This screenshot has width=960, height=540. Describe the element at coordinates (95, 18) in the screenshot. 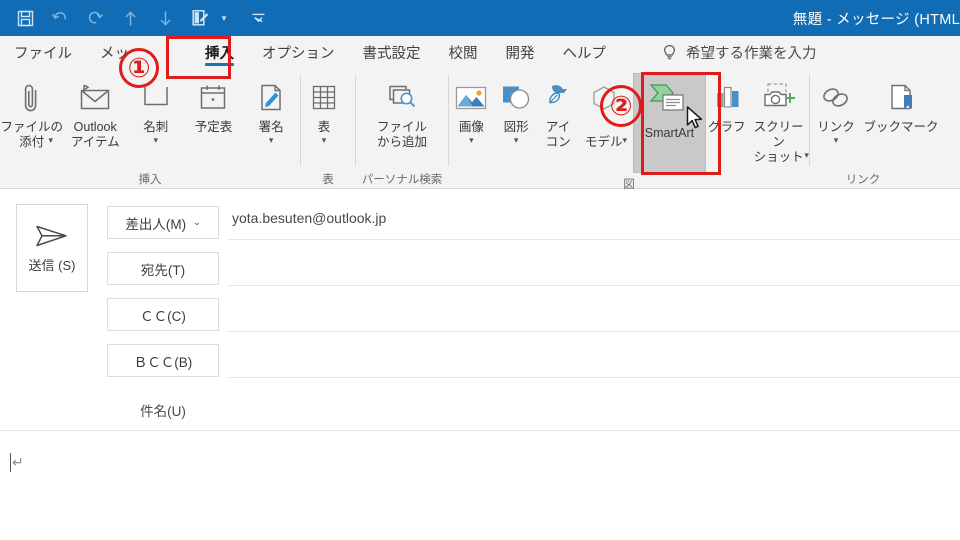

I see `redo-icon` at that location.